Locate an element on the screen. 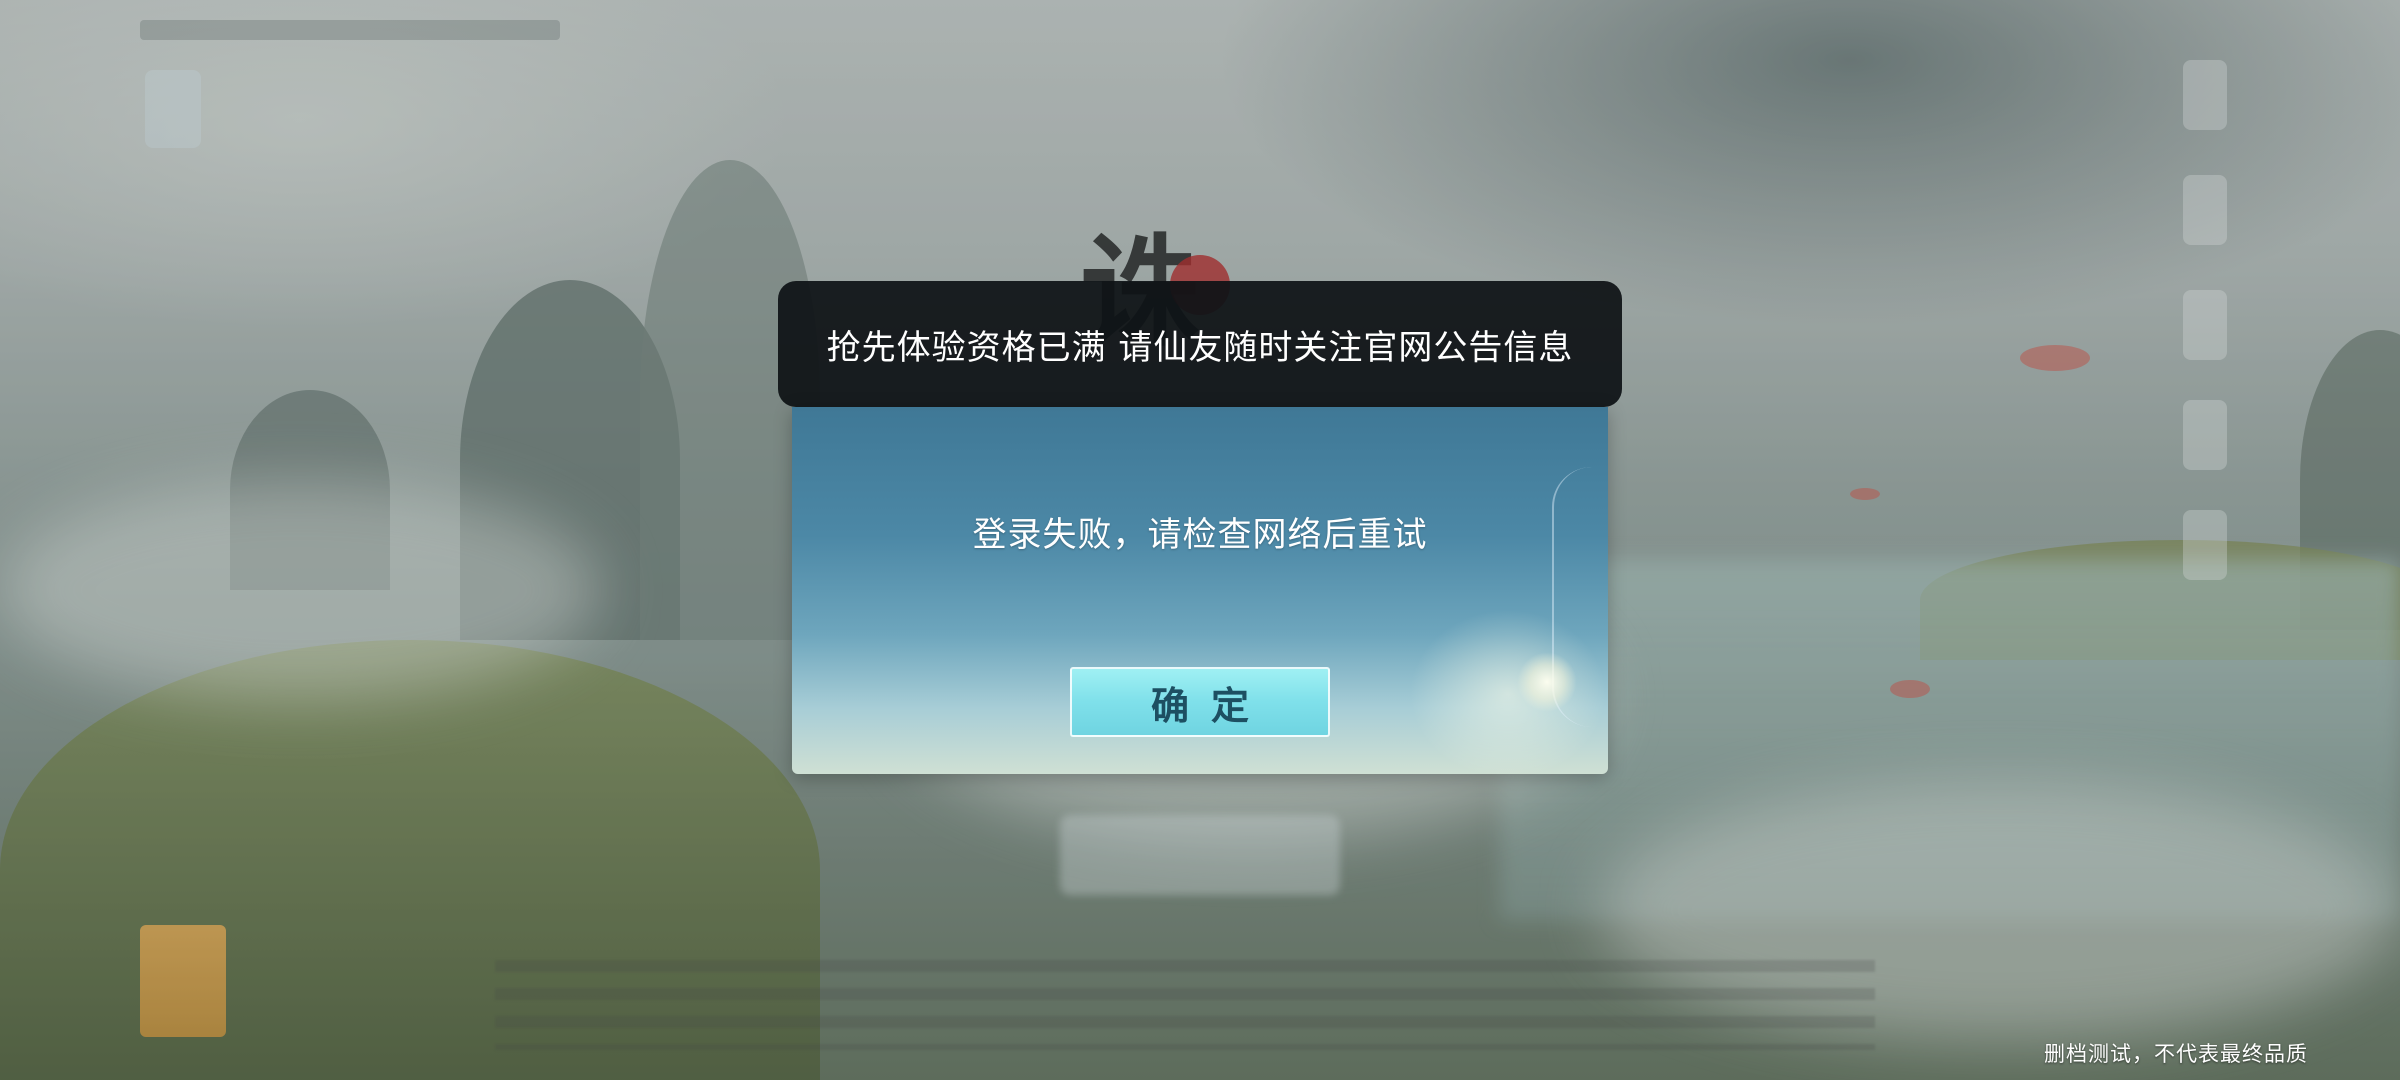 The image size is (2400, 1080). test-watermark: 删档测试，不代表最终品质 is located at coordinates (2176, 1054).